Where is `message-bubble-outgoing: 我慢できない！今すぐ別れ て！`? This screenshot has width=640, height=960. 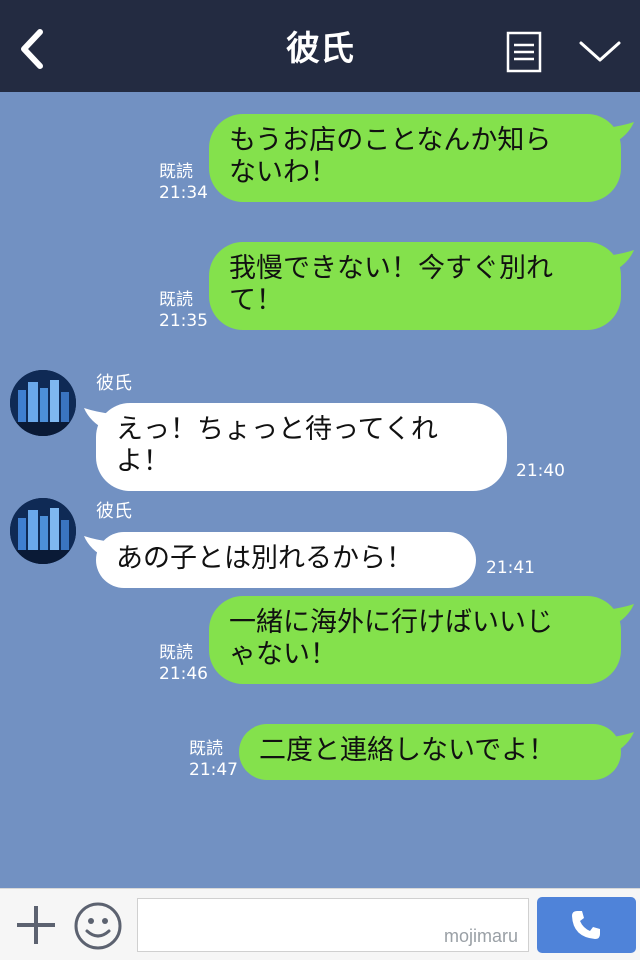 message-bubble-outgoing: 我慢できない！今すぐ別れ て！ is located at coordinates (415, 286).